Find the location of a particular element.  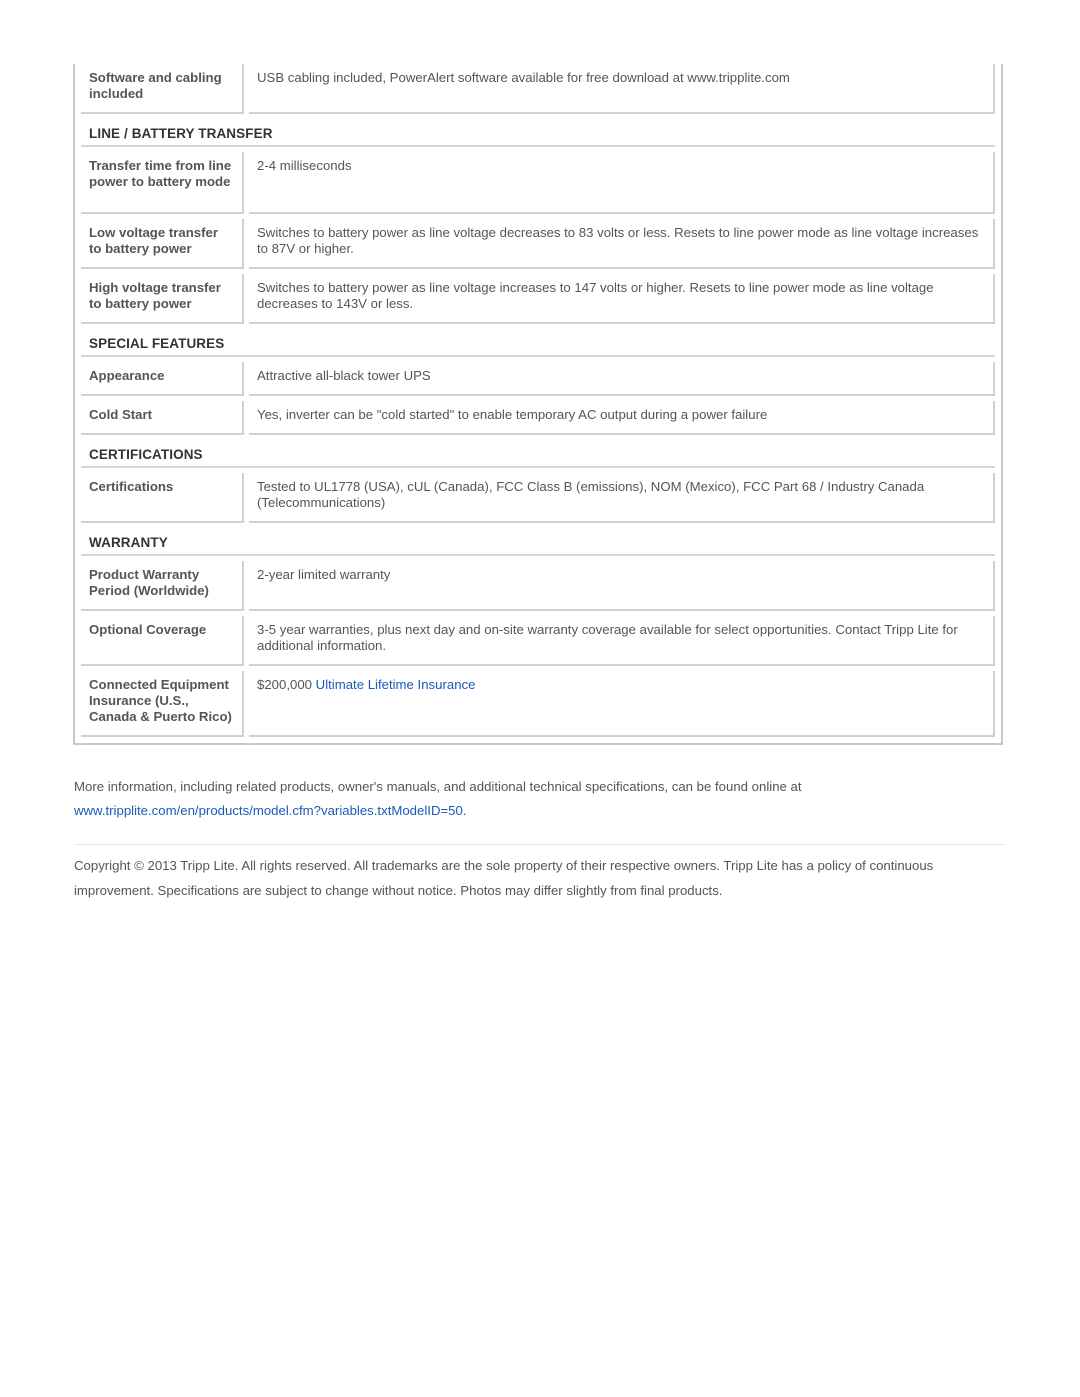

spec-label: Appearance is located at coordinates (162, 379).